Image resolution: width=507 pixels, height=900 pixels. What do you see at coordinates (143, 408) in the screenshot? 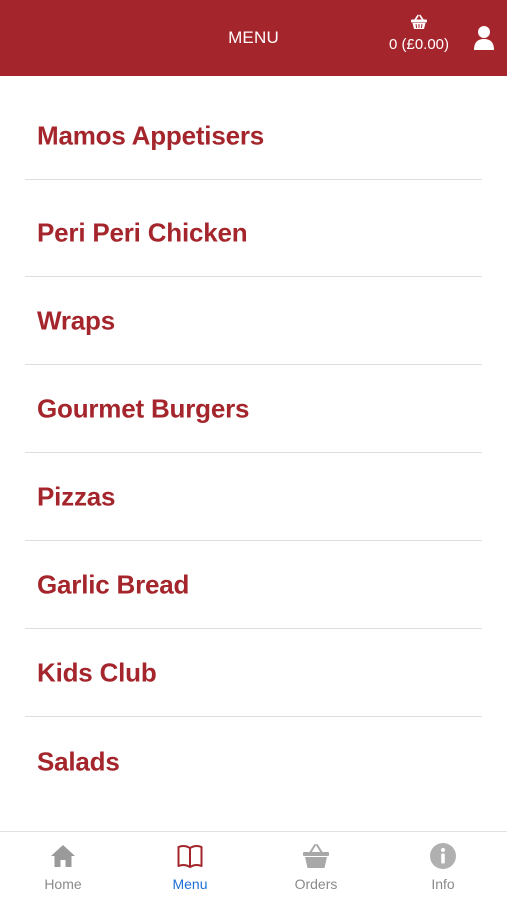
I see `menu-category-label: Gourmet Burgers` at bounding box center [143, 408].